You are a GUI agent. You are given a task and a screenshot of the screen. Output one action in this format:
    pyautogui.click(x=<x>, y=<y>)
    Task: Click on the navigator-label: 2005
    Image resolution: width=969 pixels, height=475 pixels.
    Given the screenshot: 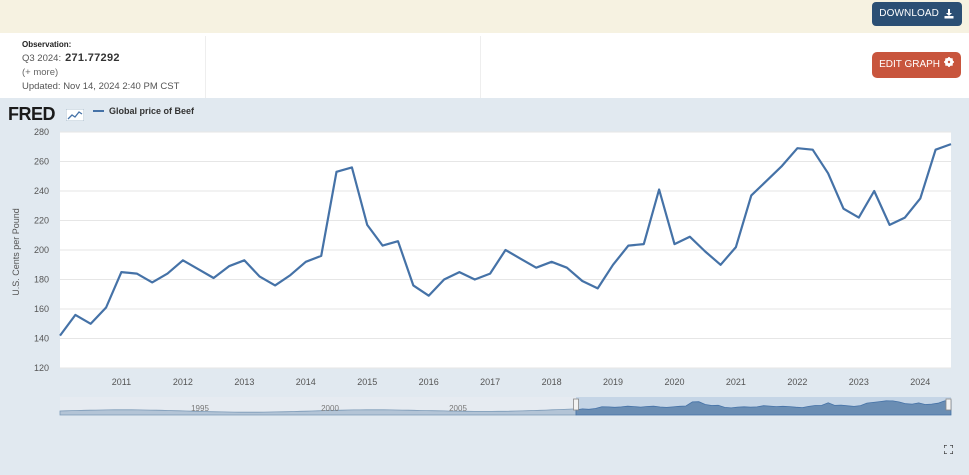 What is the action you would take?
    pyautogui.click(x=458, y=408)
    